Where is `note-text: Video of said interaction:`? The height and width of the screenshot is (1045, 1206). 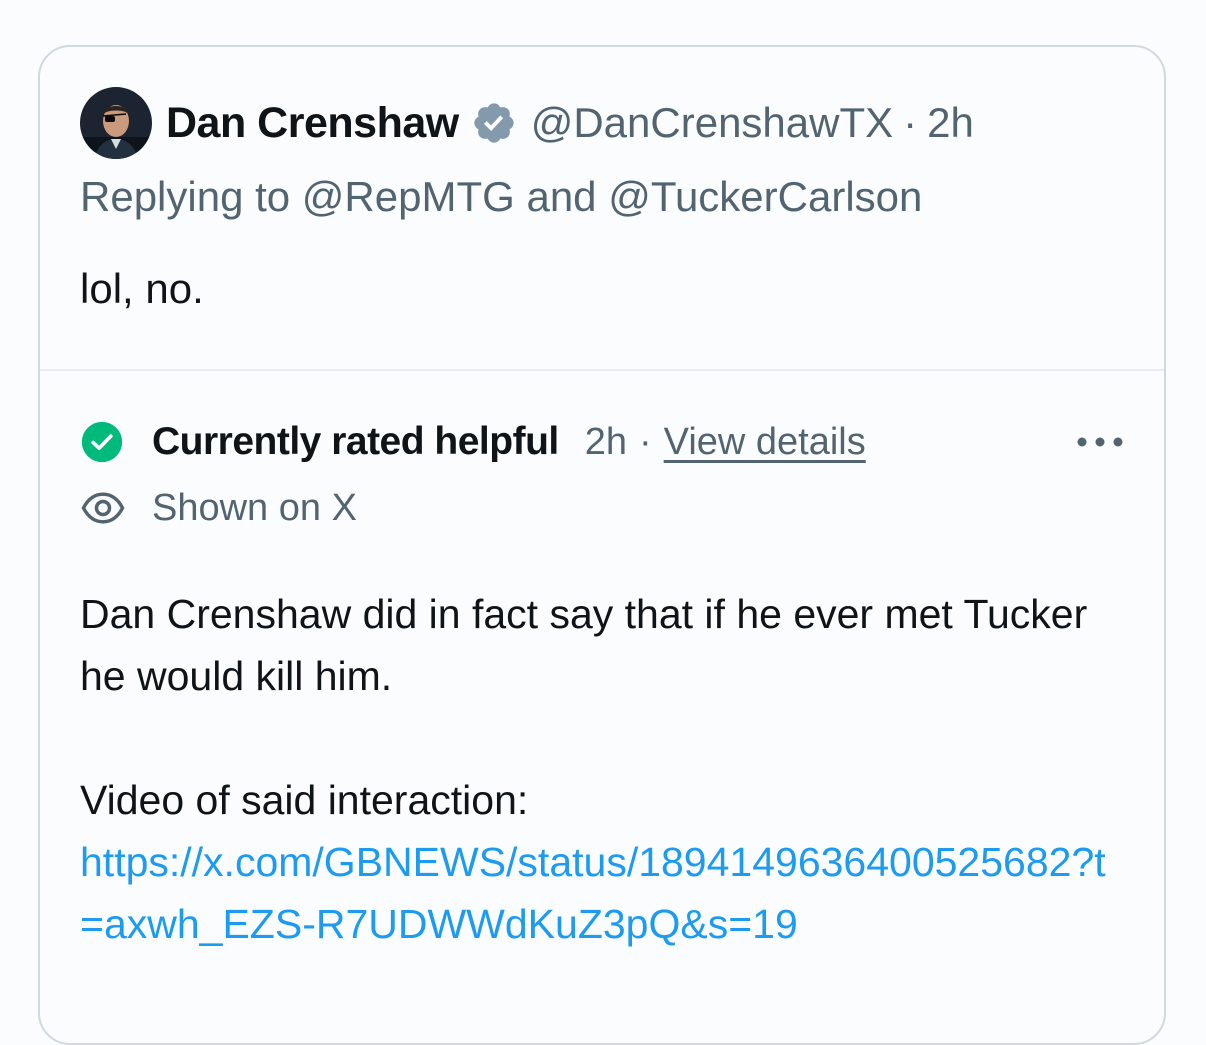
note-text: Video of said interaction: is located at coordinates (304, 800).